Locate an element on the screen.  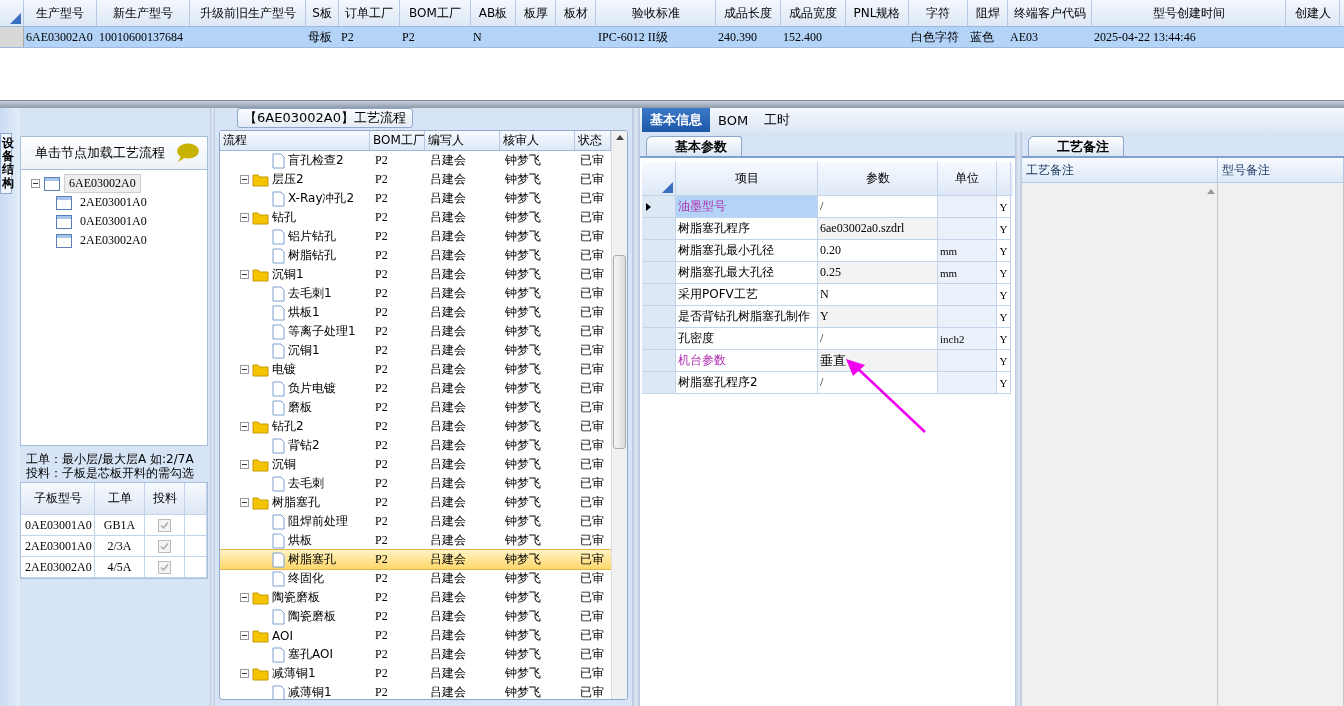
column-header: 生产型号 is located at coordinates (60, 13).